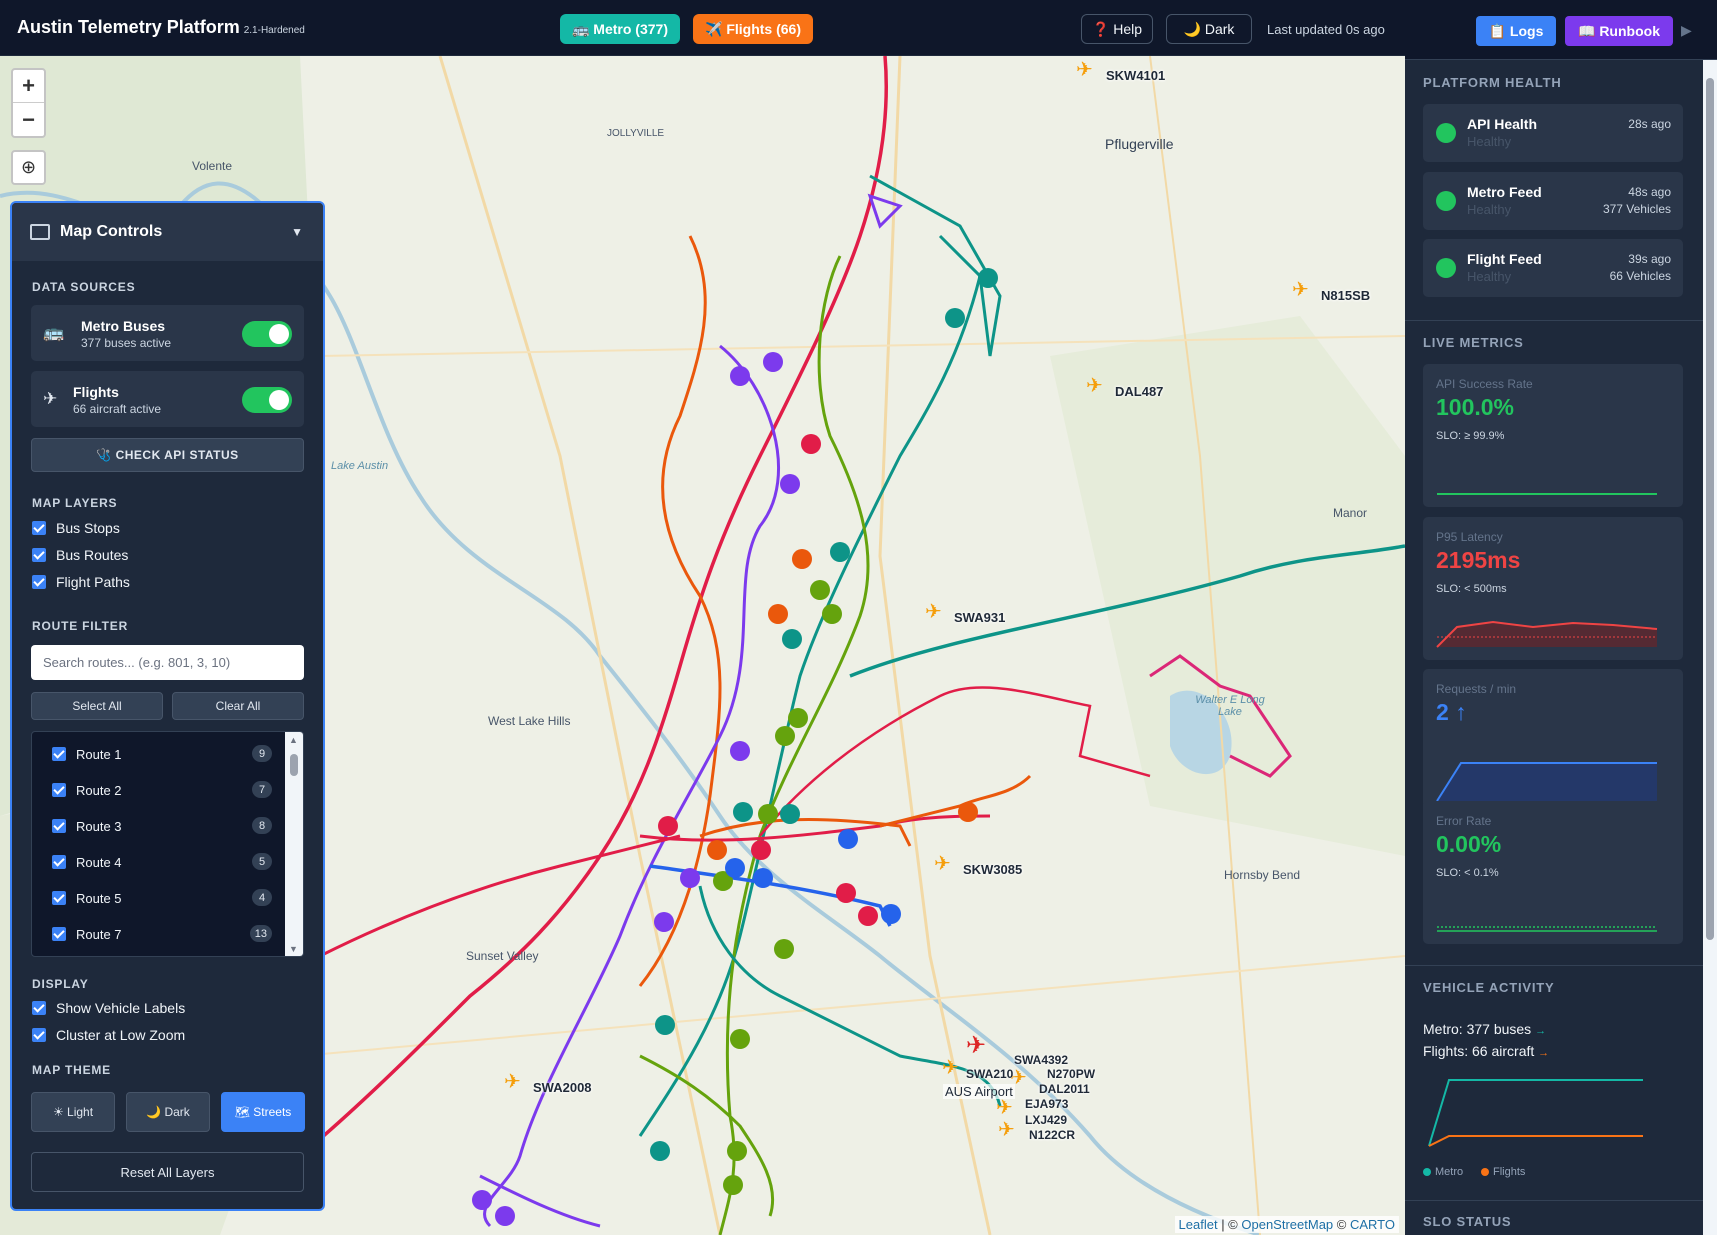 This screenshot has height=1235, width=1717. I want to click on route-item: Route 7 13, so click(162, 934).